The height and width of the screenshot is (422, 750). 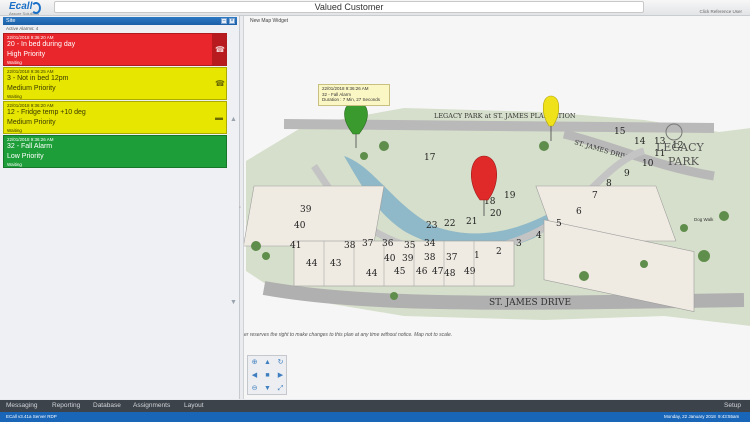 What do you see at coordinates (620, 132) in the screenshot?
I see `svg-text: 15` at bounding box center [620, 132].